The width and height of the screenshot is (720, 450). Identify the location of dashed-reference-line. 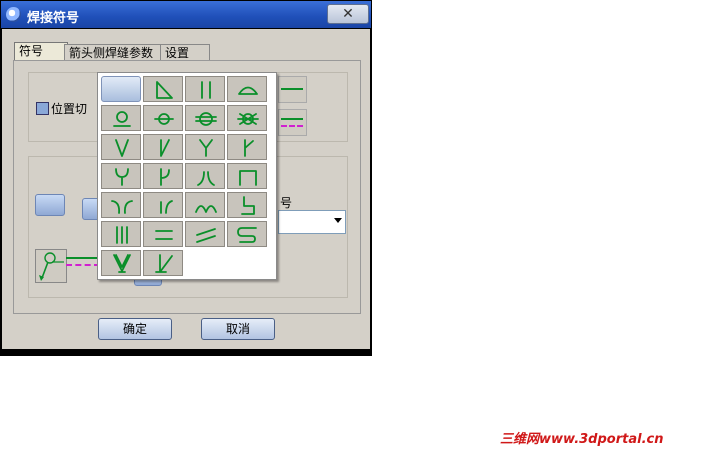
(83, 265).